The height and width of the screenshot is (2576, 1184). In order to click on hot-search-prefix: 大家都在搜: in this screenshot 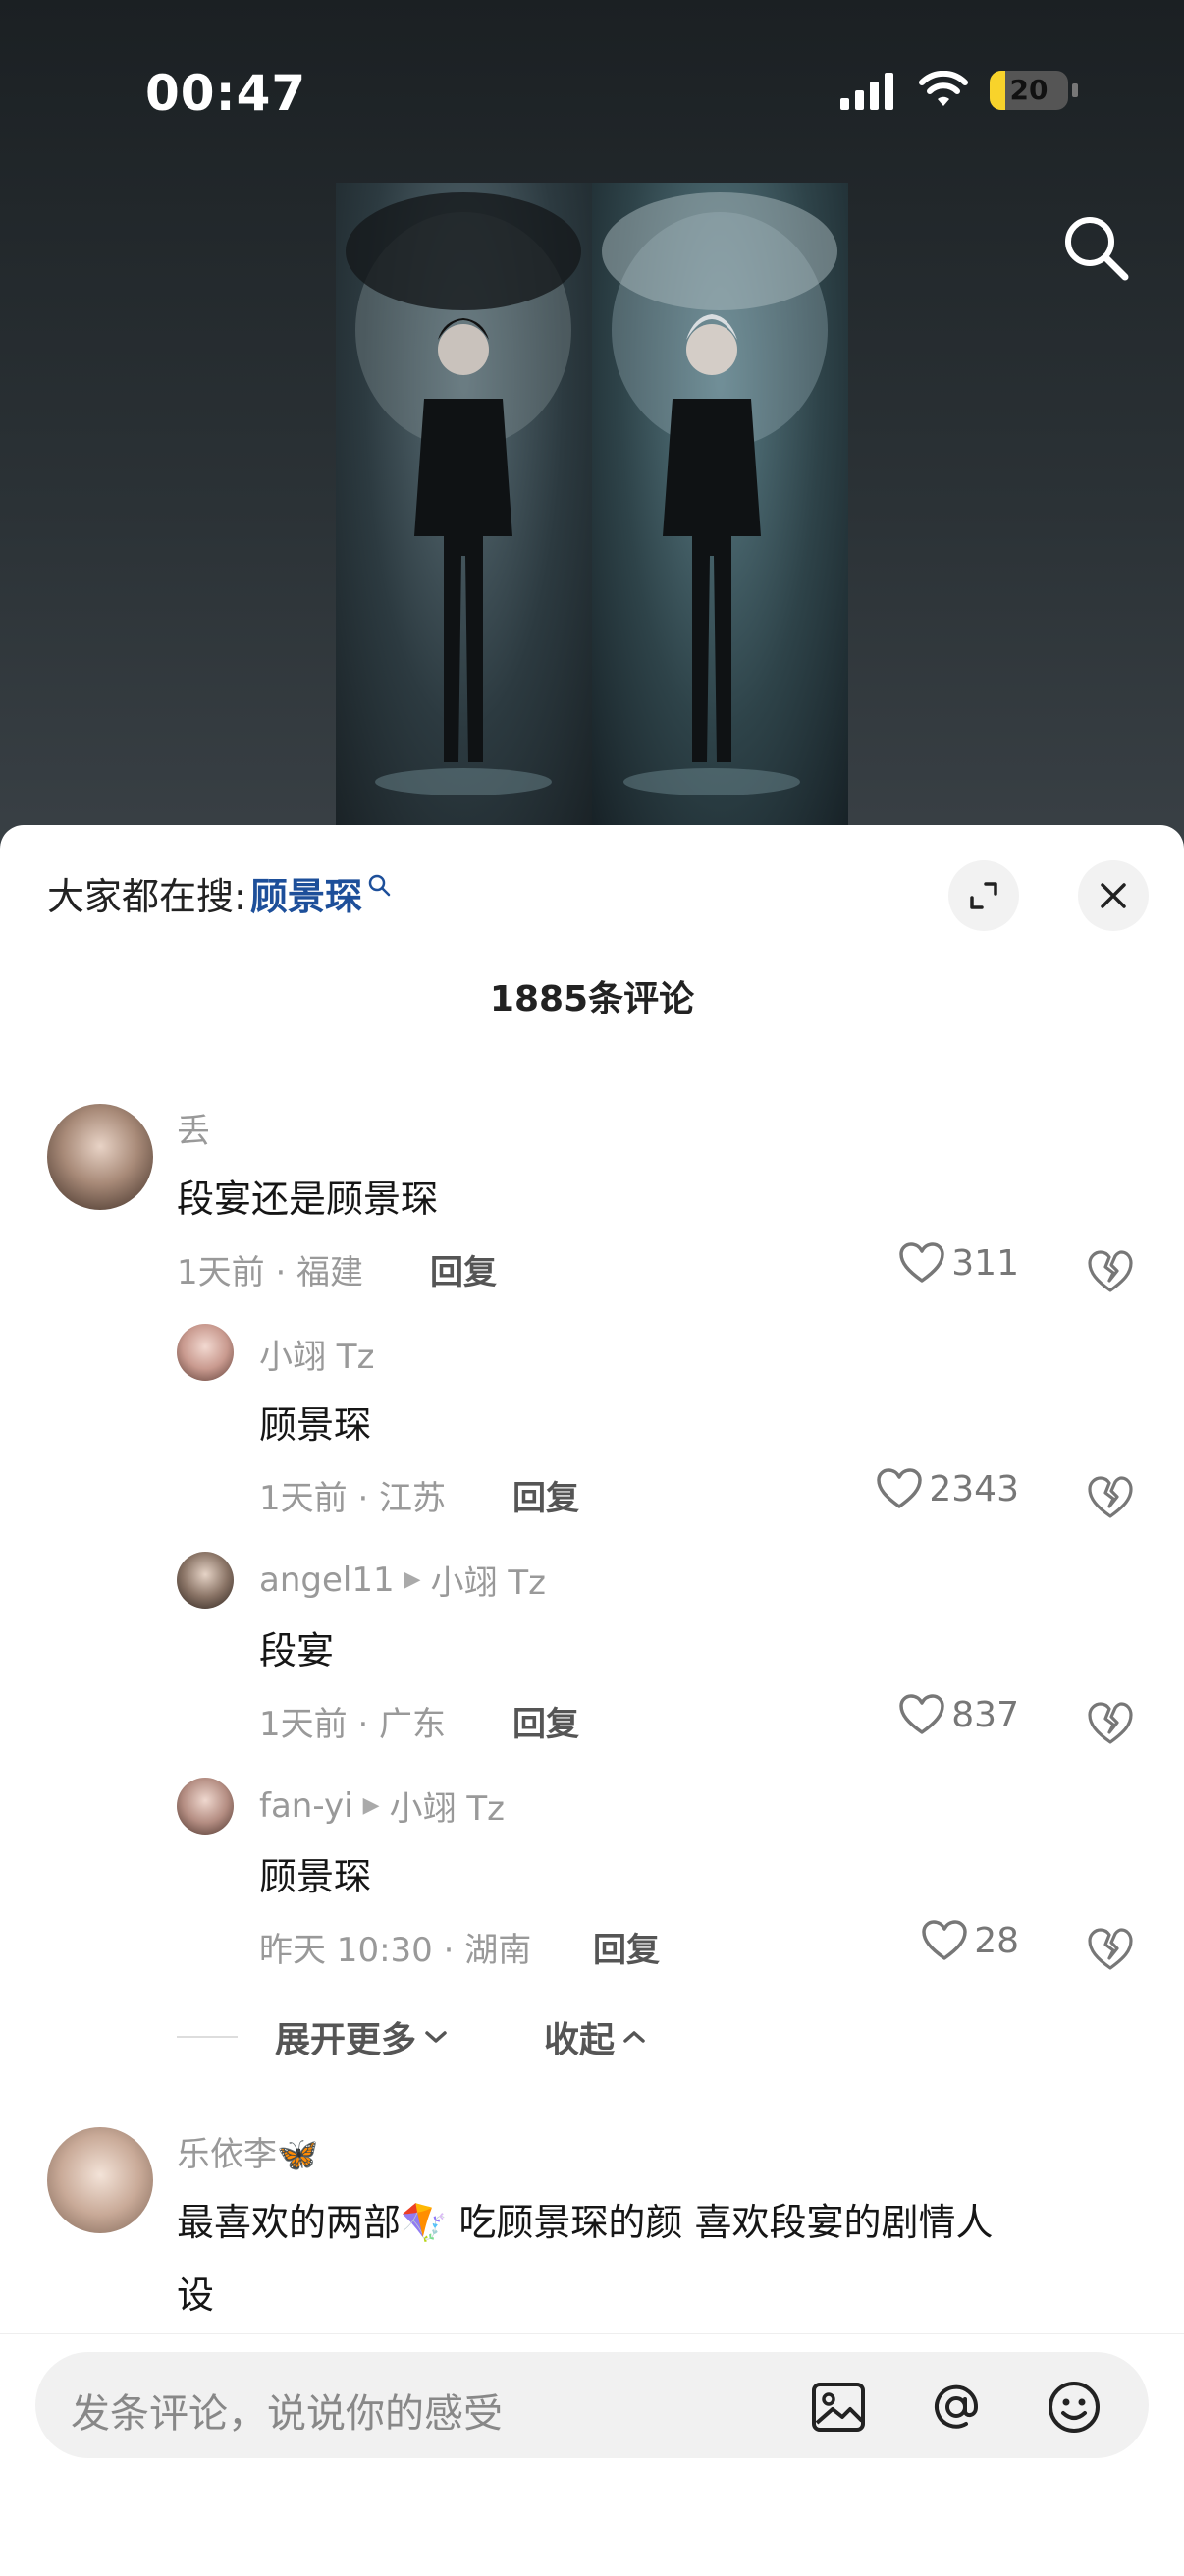, I will do `click(146, 897)`.